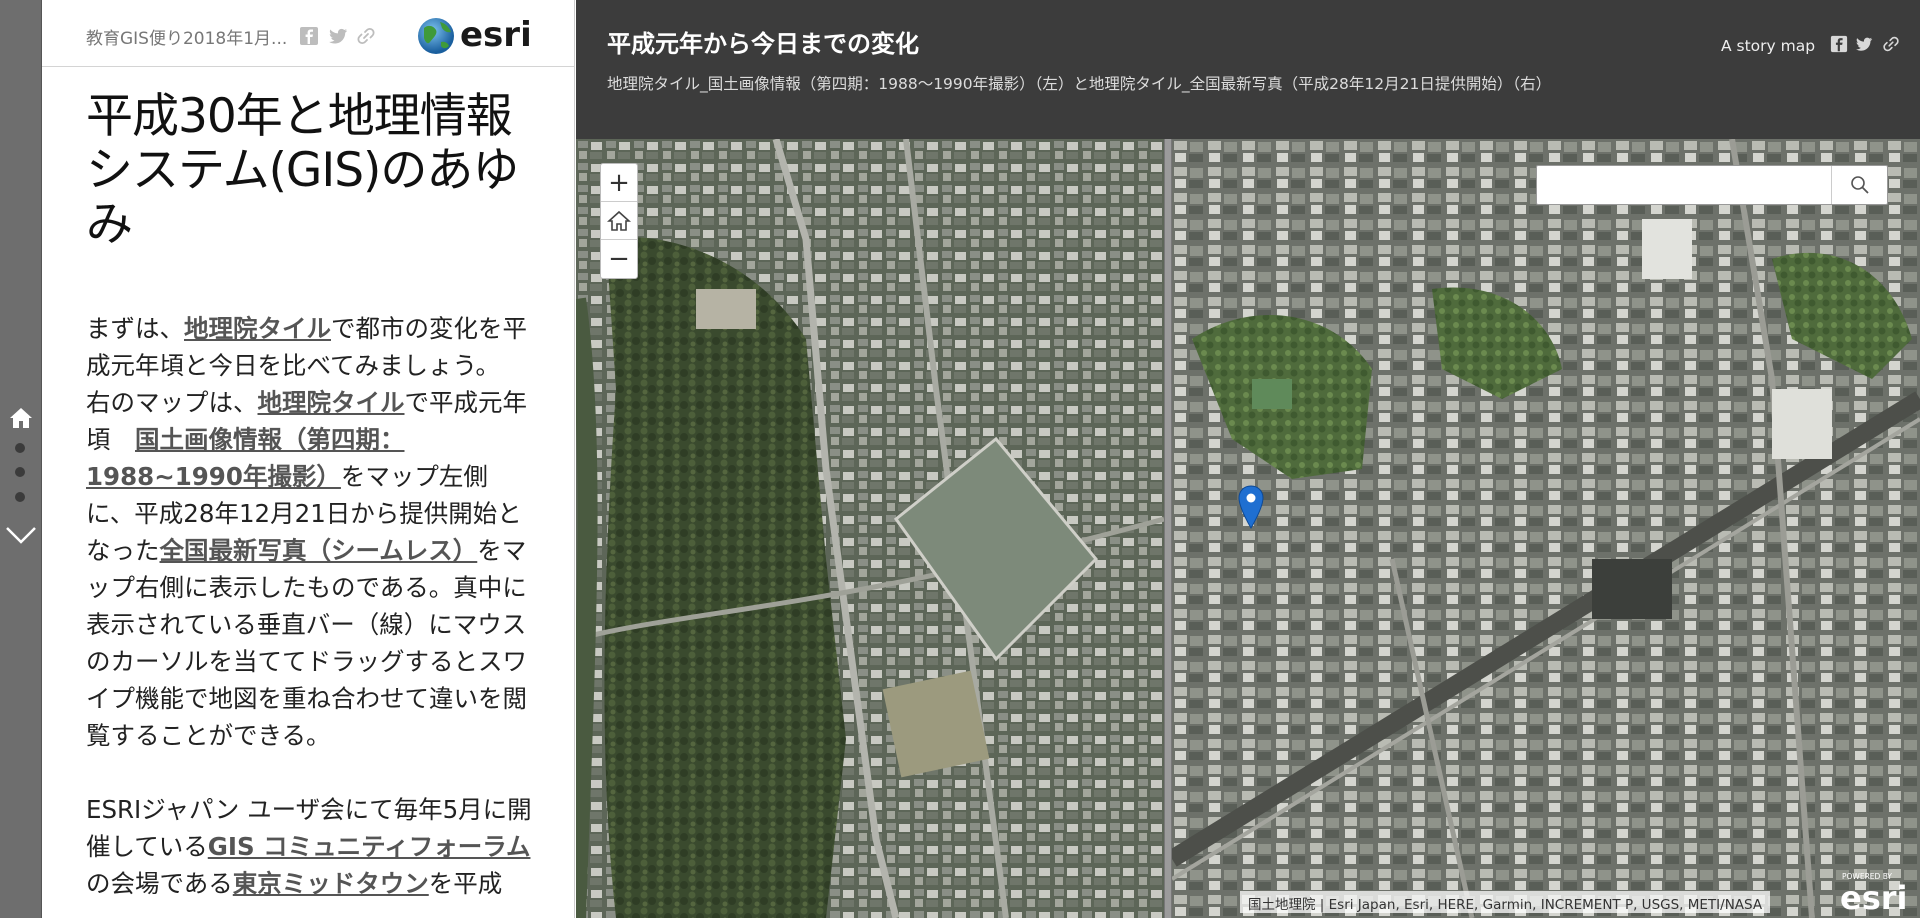  I want to click on swipe-handle, so click(1168, 528).